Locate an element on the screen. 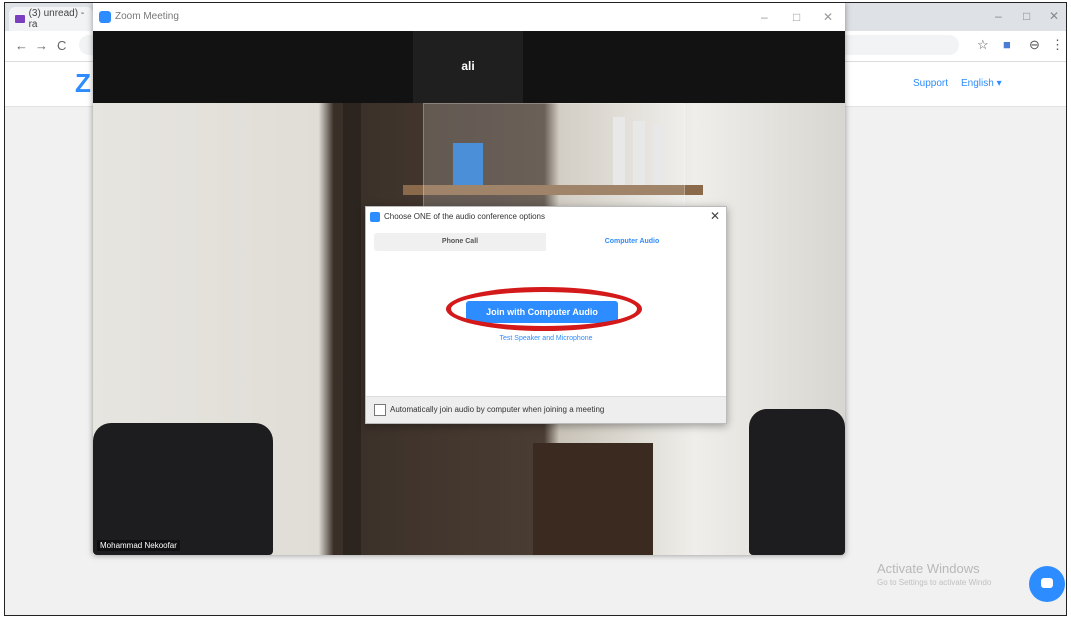  support-link: Support is located at coordinates (930, 83).